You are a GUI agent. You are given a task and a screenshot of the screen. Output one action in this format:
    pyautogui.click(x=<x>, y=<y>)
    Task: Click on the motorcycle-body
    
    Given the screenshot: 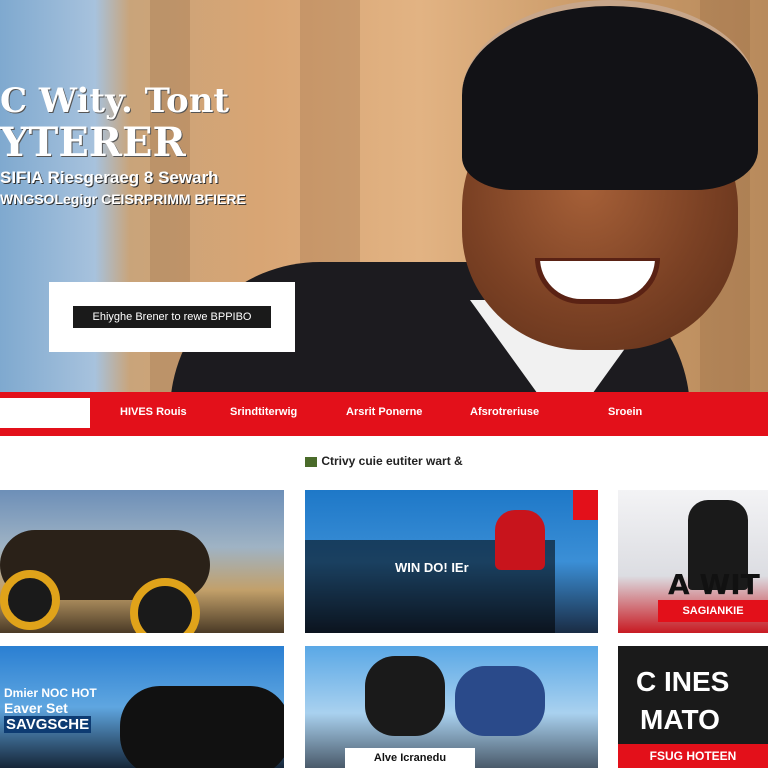 What is the action you would take?
    pyautogui.click(x=202, y=727)
    